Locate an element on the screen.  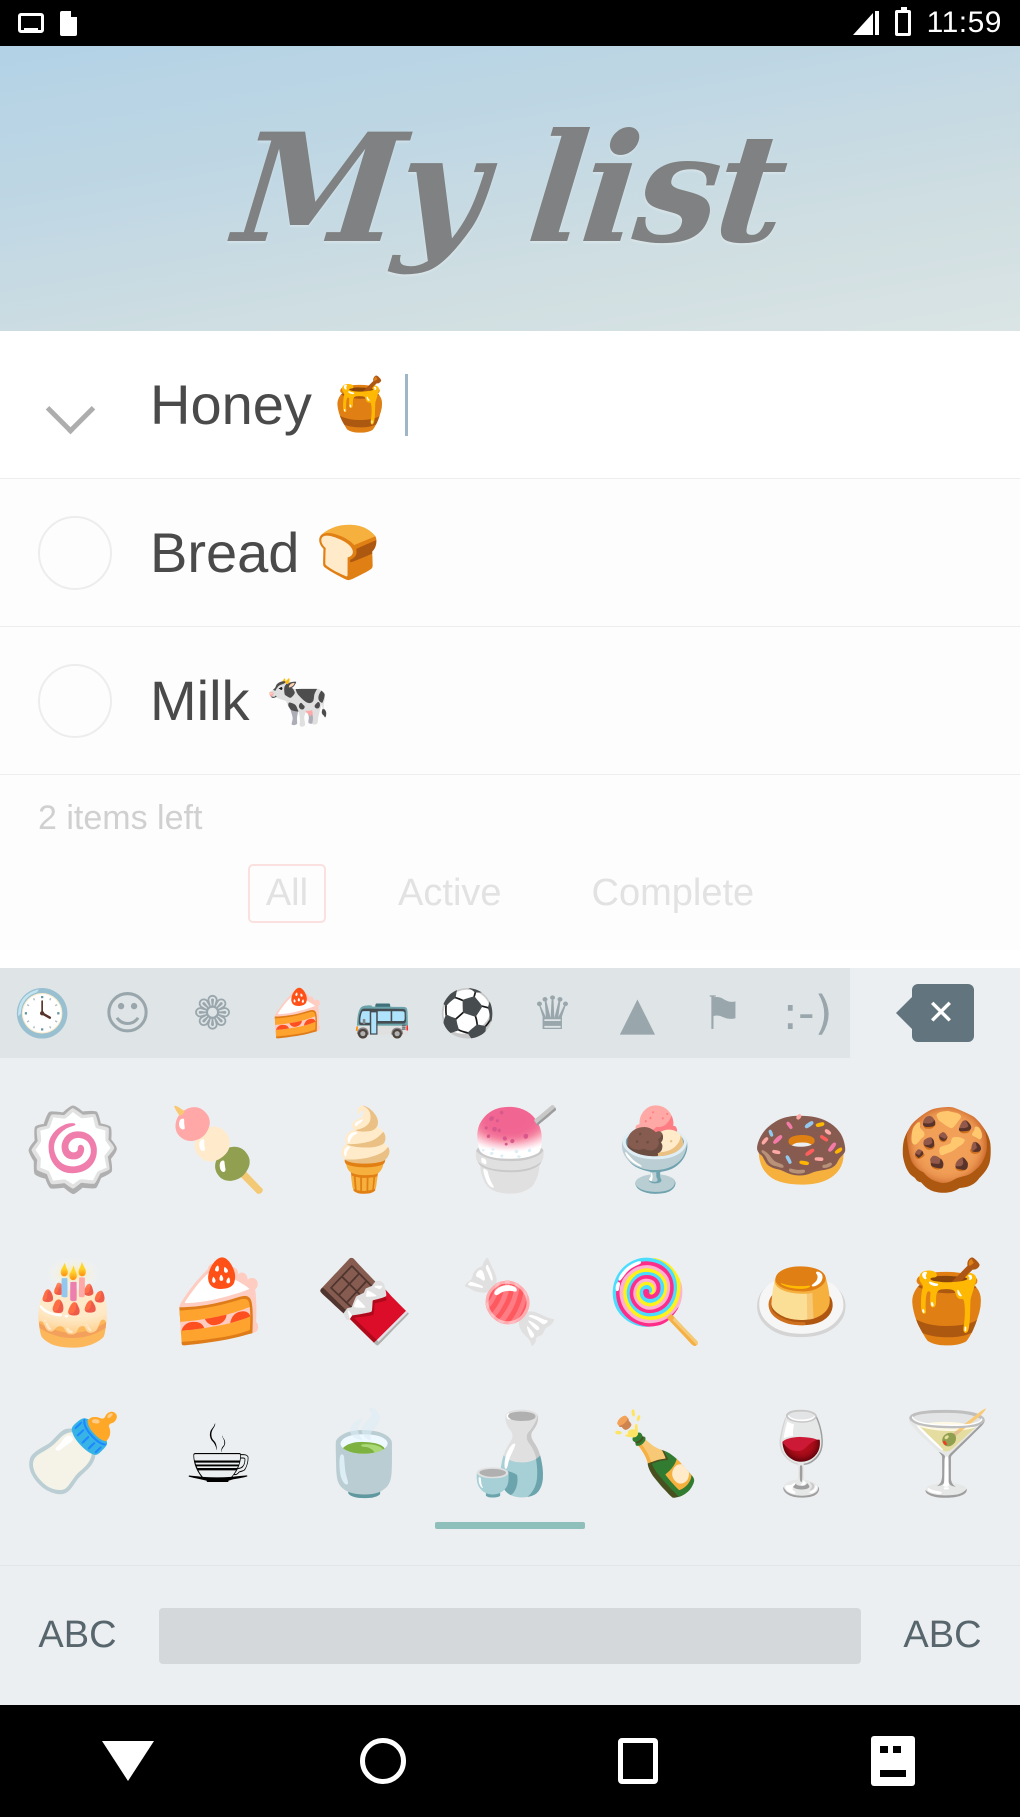
emoji-key: 🍾 is located at coordinates (656, 1454).